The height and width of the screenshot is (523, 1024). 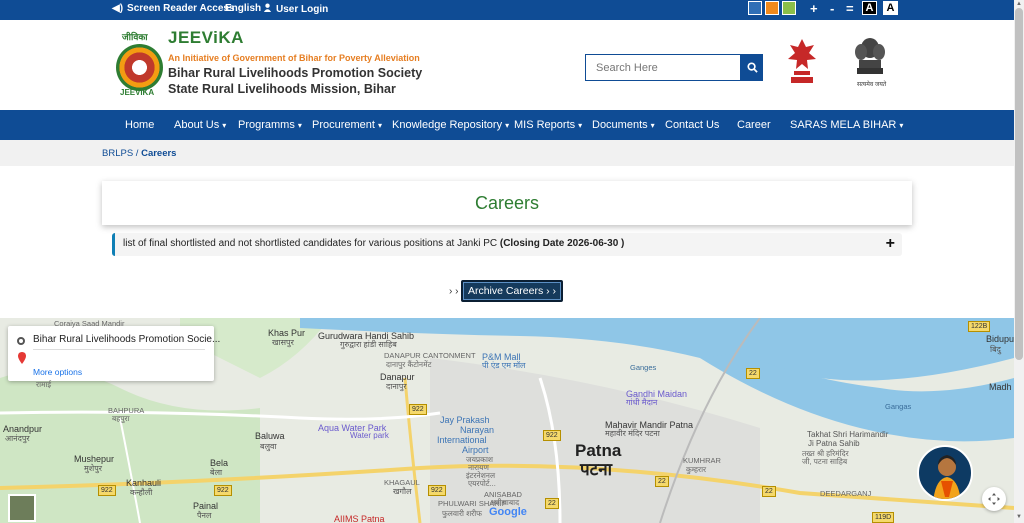 I want to click on theme-blue-swatch, so click(x=755, y=8).